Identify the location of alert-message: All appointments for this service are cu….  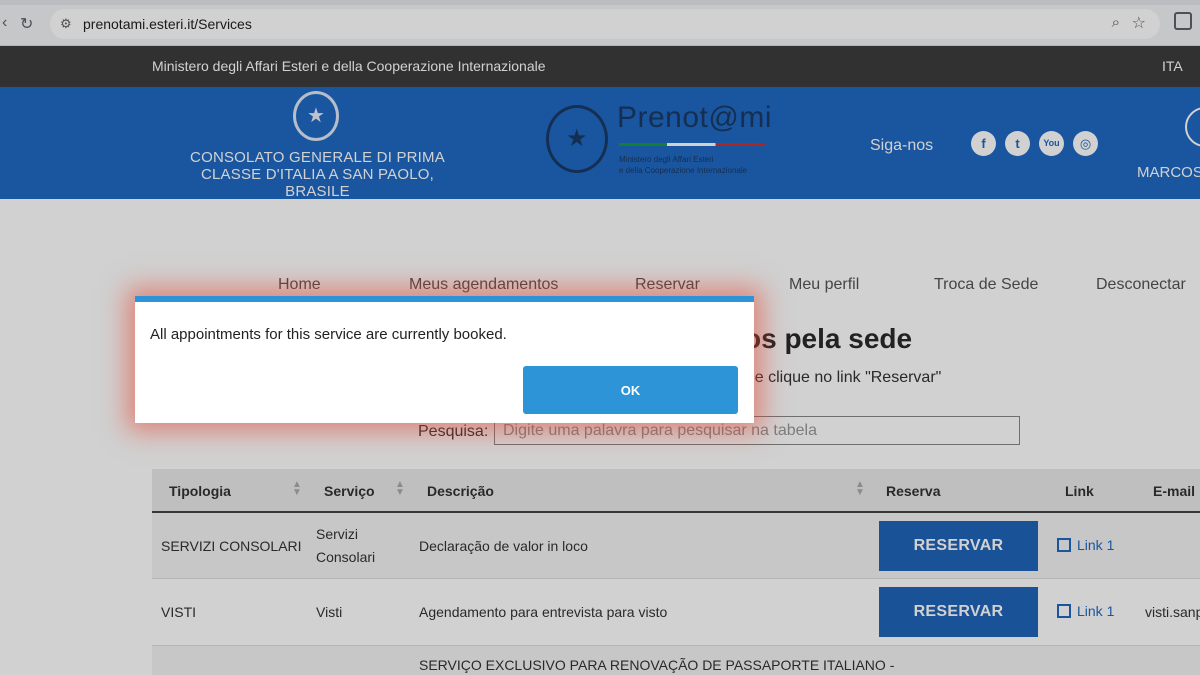
(328, 334).